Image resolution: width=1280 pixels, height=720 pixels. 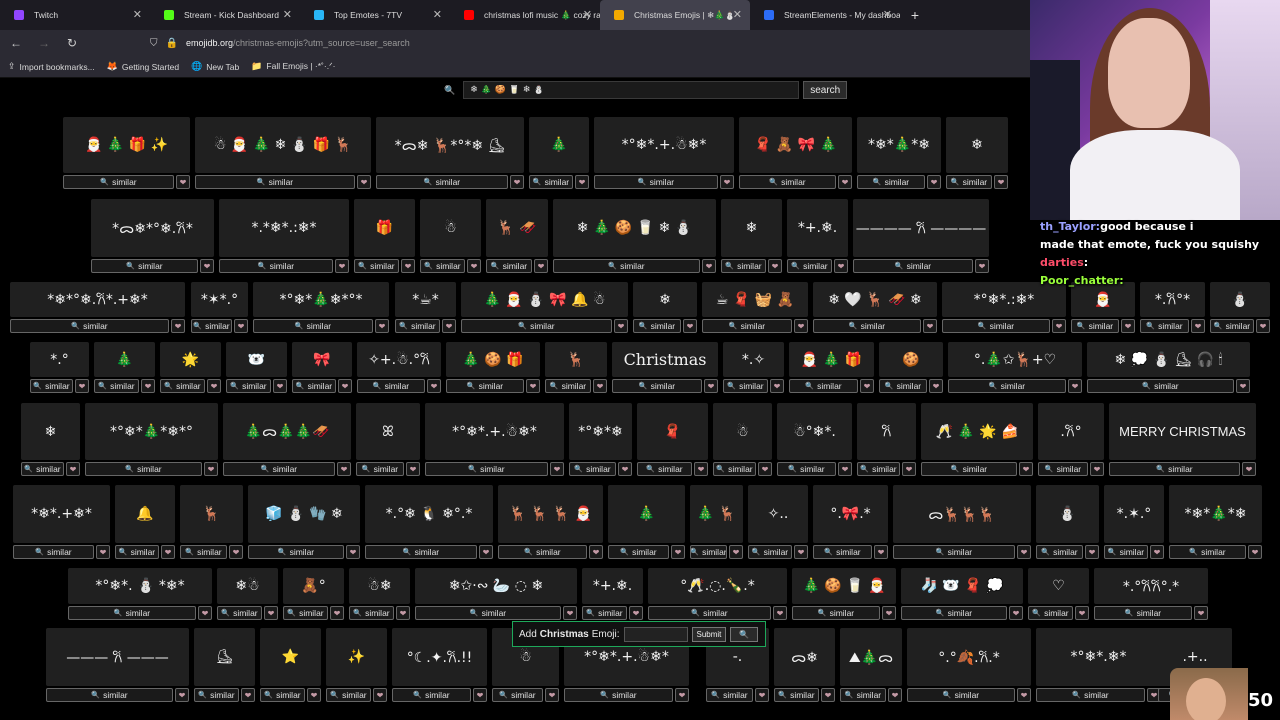 I want to click on emoji-copy-button: 🎀, so click(x=322, y=359).